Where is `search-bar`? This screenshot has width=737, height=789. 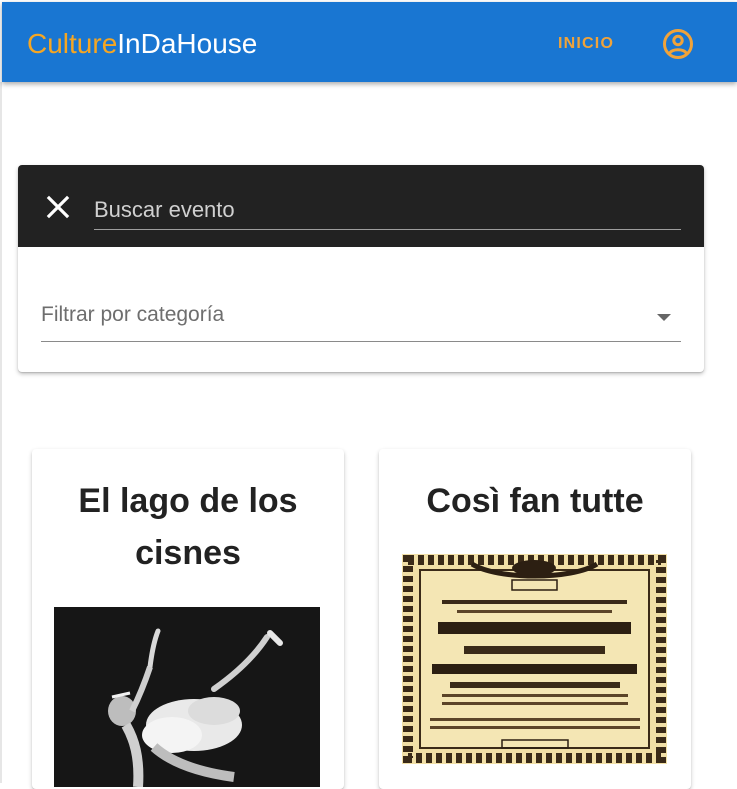
search-bar is located at coordinates (361, 206).